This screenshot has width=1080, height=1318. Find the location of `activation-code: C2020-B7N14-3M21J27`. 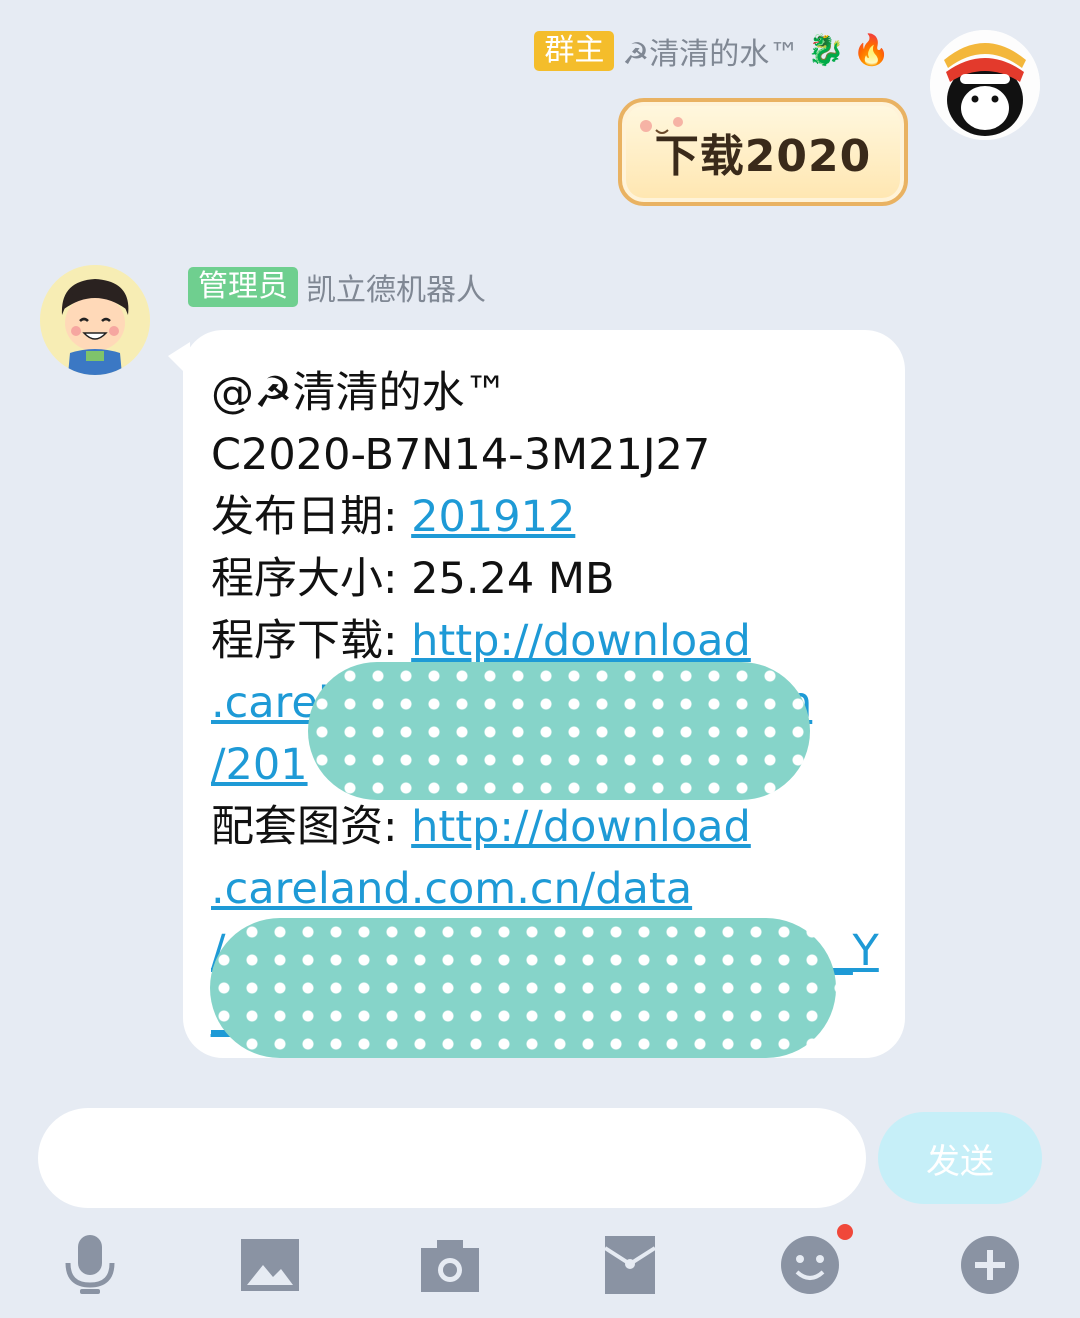

activation-code: C2020-B7N14-3M21J27 is located at coordinates (461, 455).